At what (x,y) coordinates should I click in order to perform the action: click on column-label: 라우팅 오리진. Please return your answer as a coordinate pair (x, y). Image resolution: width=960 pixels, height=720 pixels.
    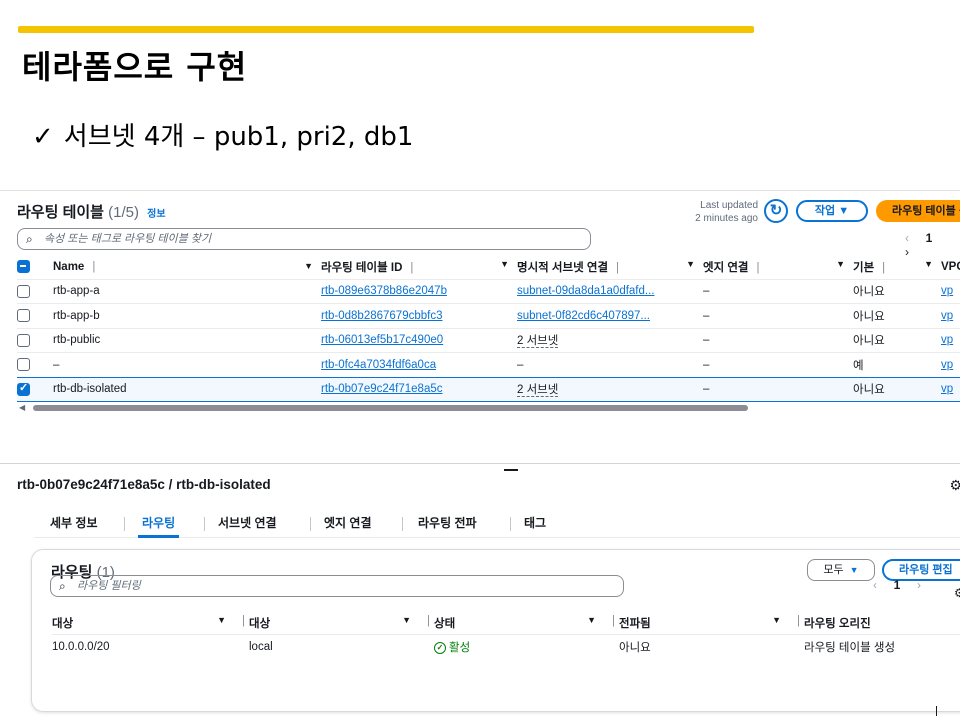
    Looking at the image, I should click on (837, 623).